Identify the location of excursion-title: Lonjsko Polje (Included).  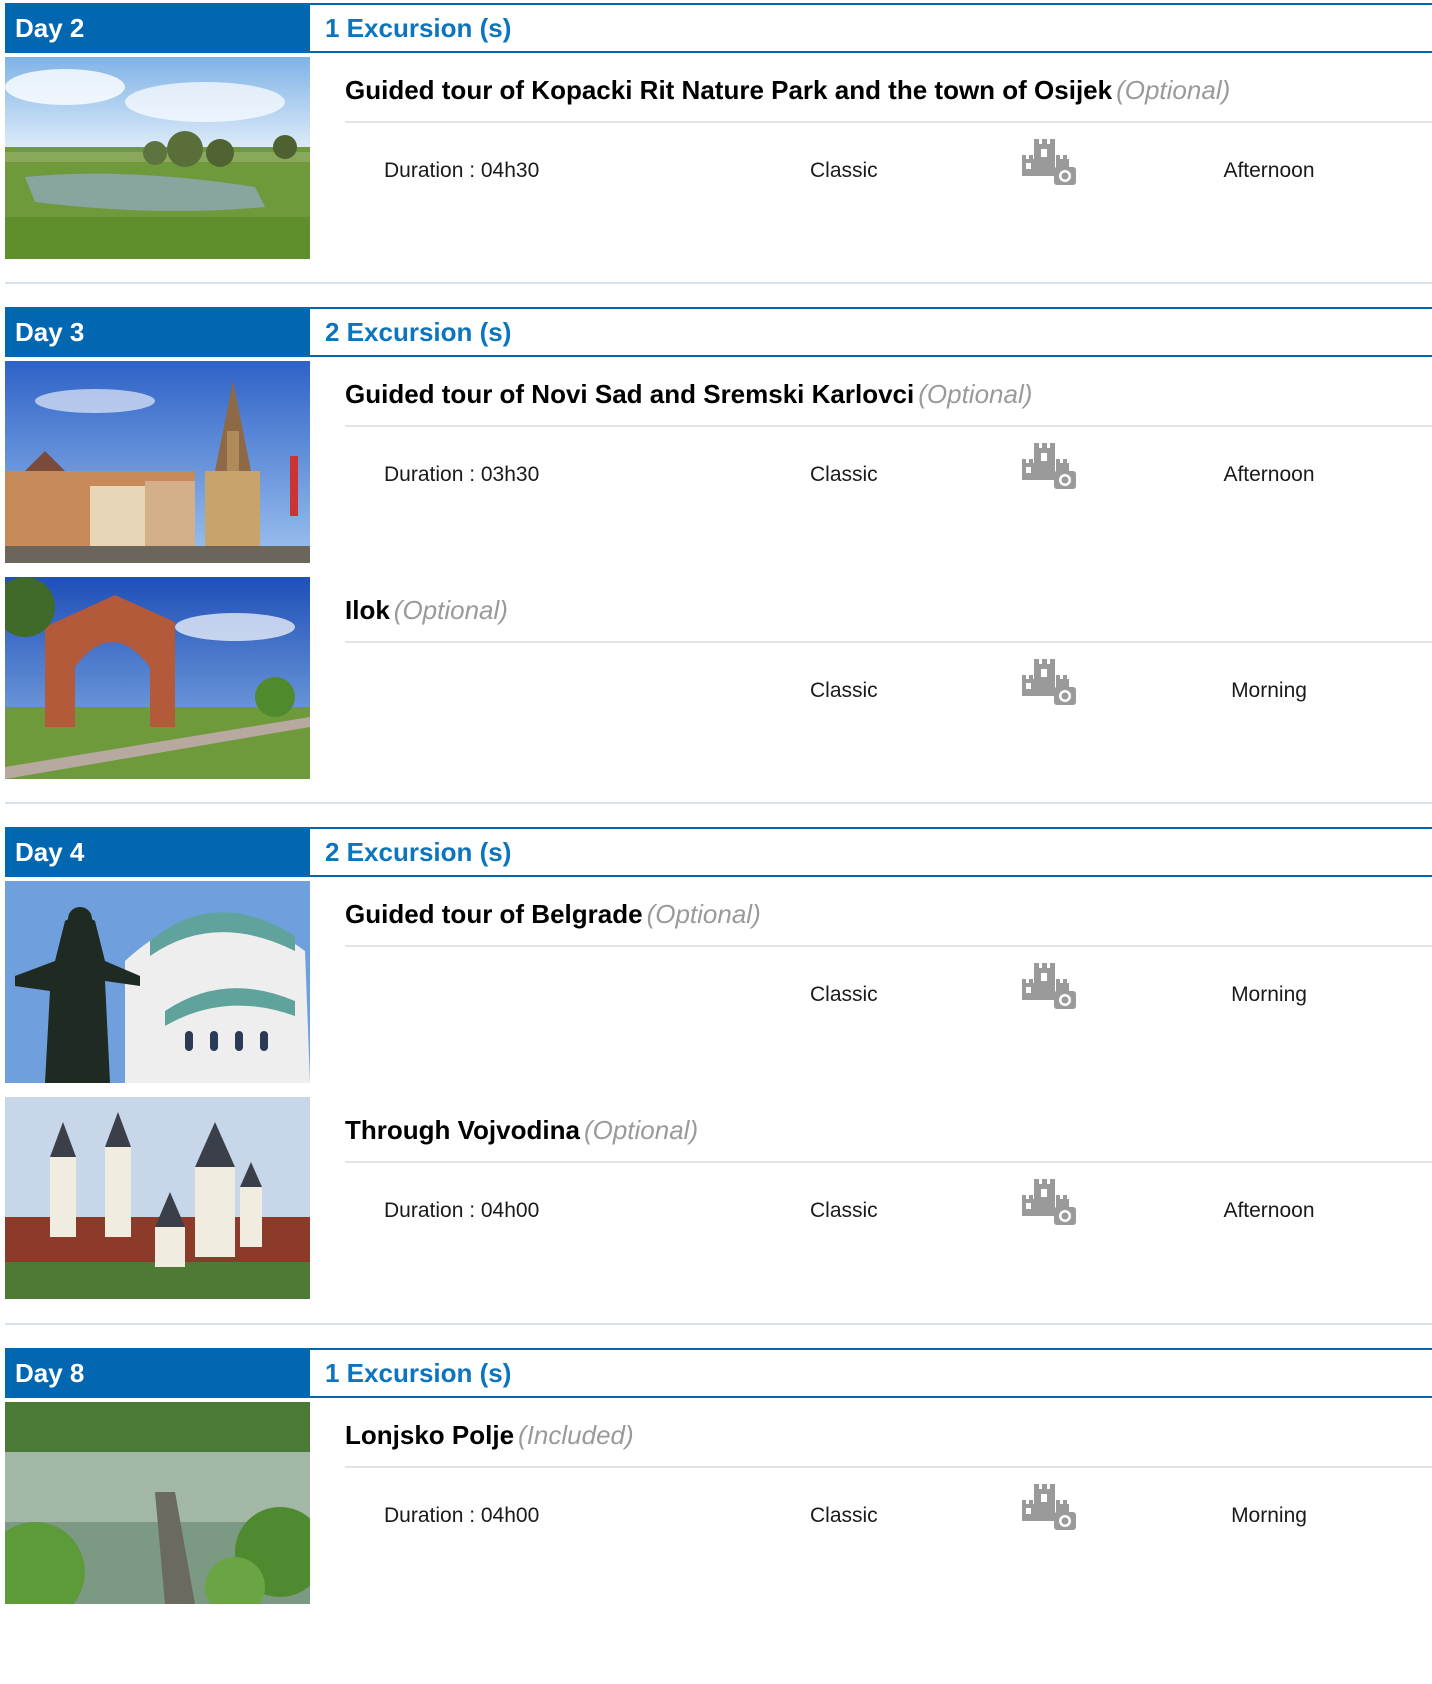
(888, 1435).